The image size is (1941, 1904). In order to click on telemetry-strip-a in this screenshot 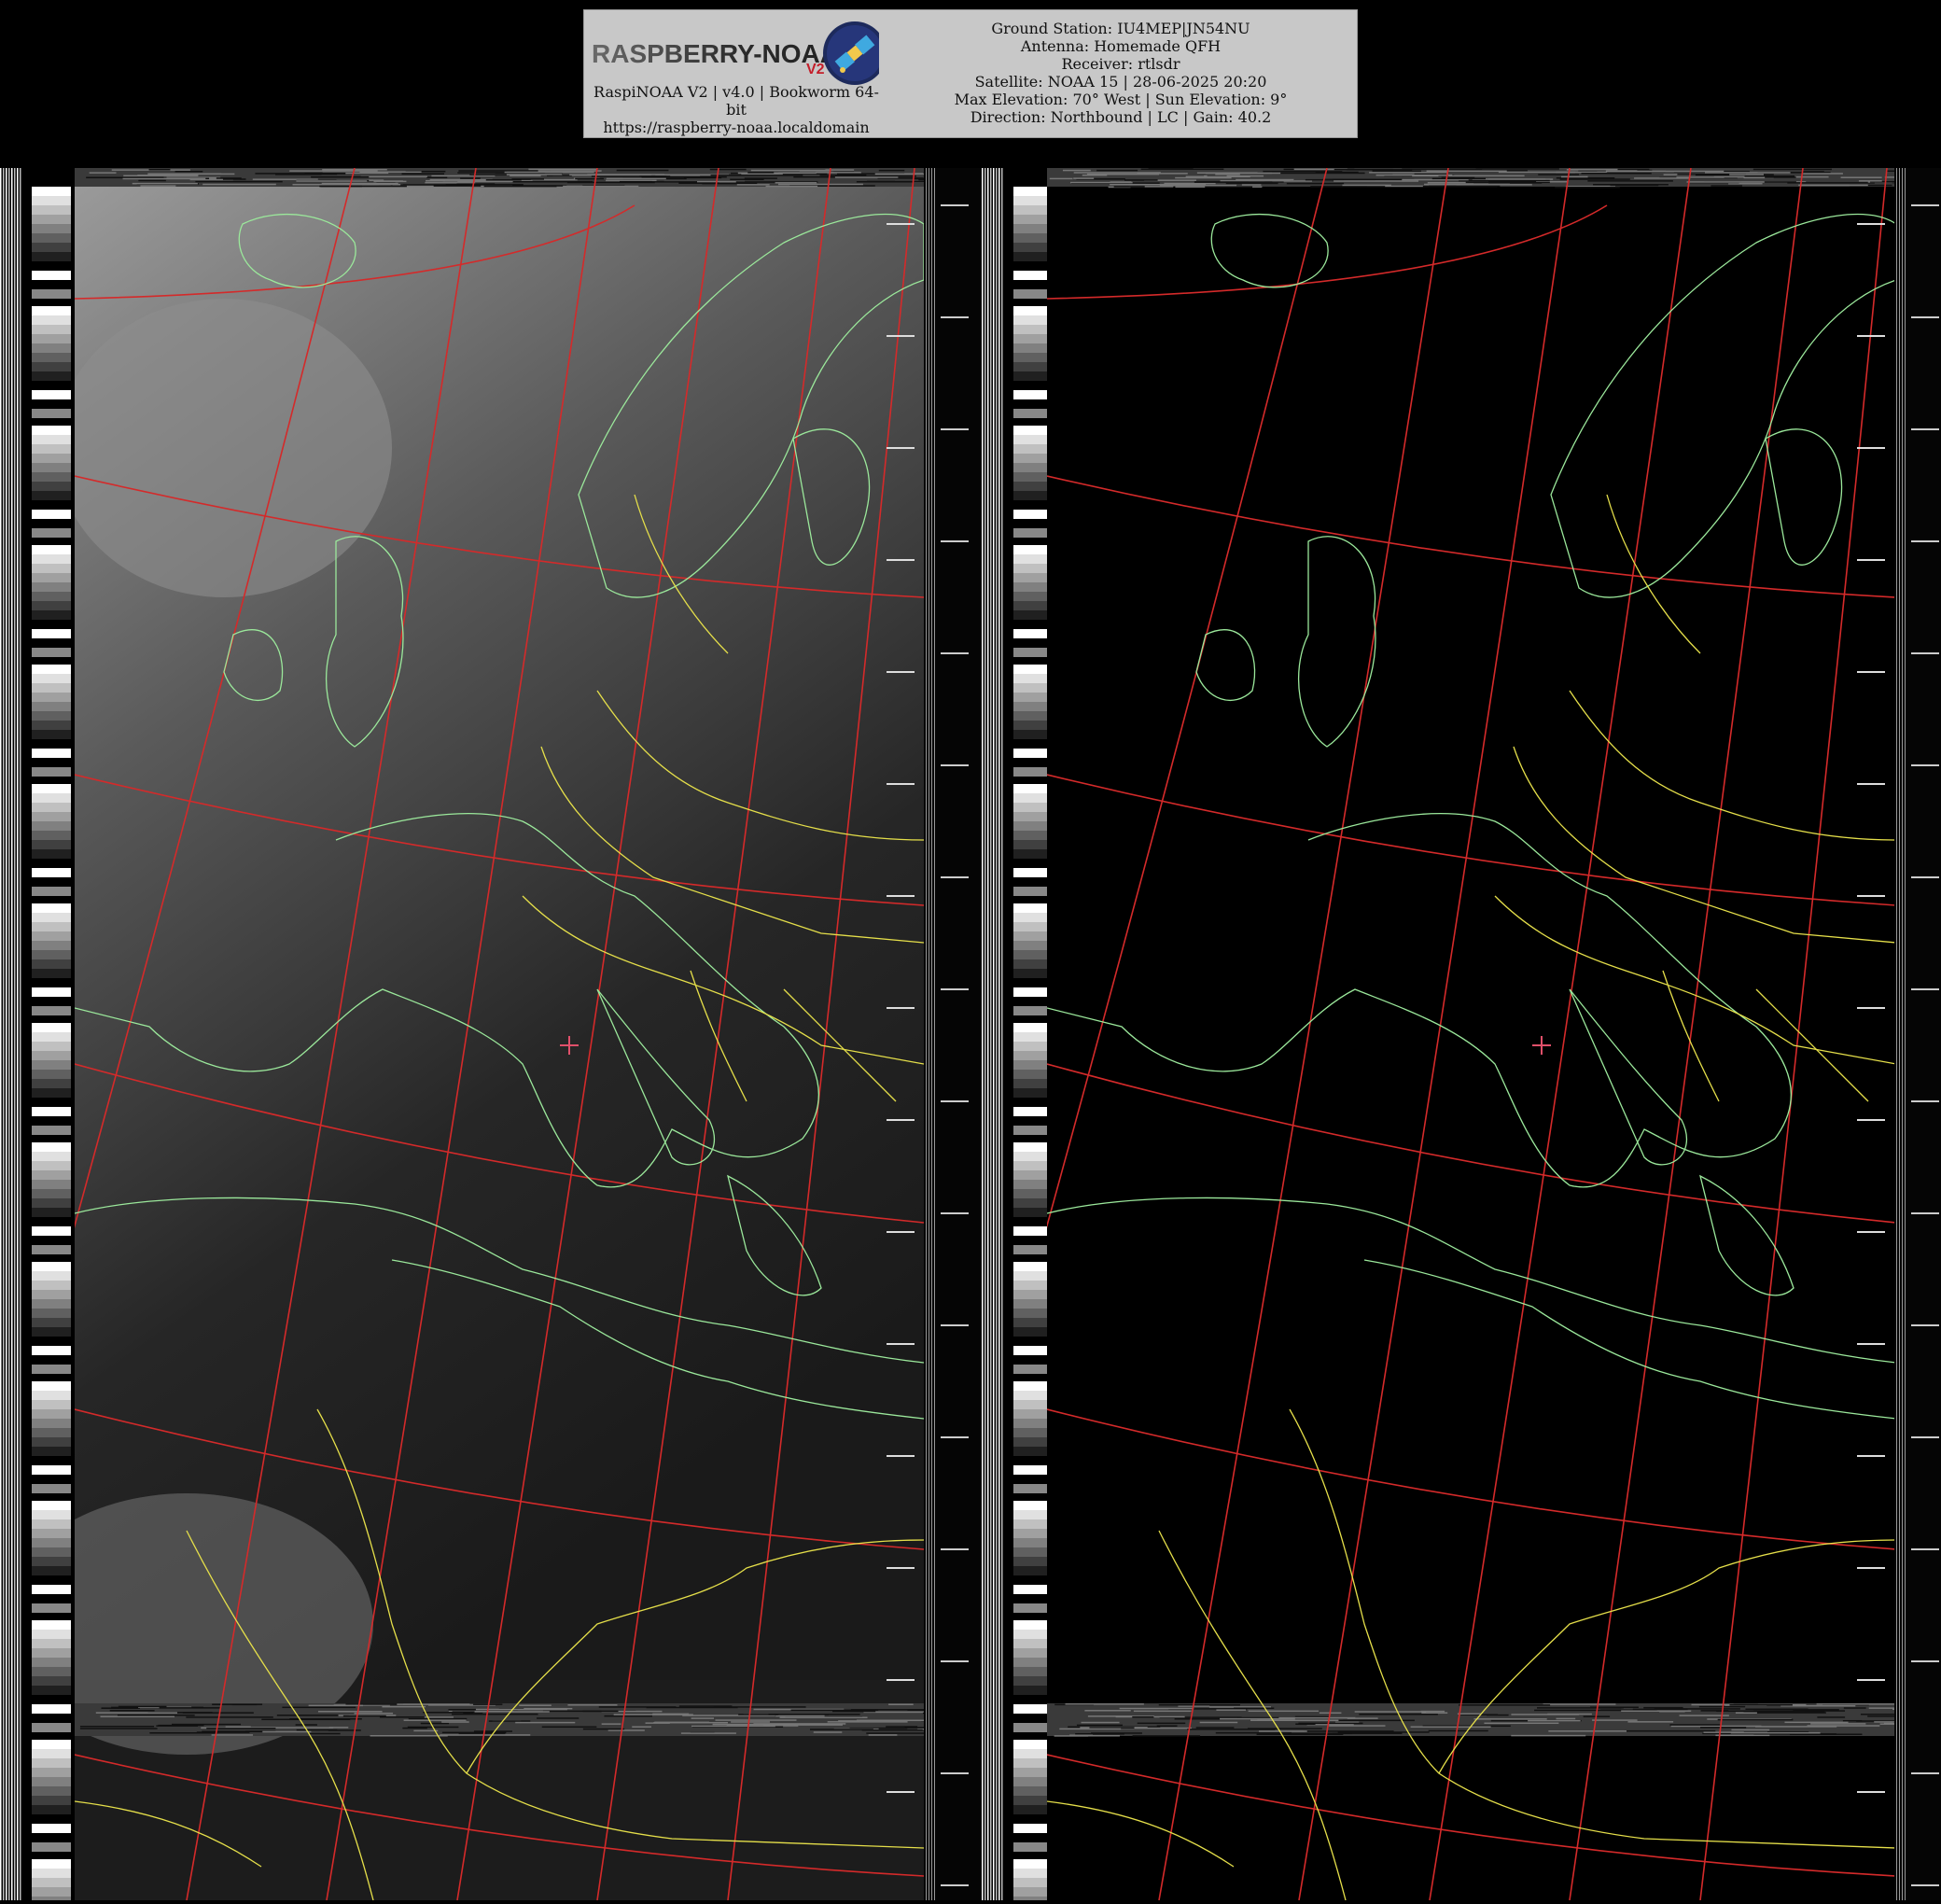, I will do `click(35, 1034)`.